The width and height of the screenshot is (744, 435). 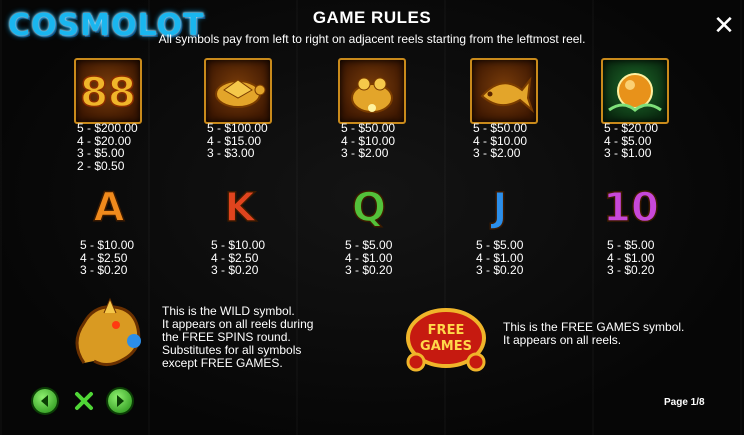 I want to click on symbol-toad, so click(x=372, y=91).